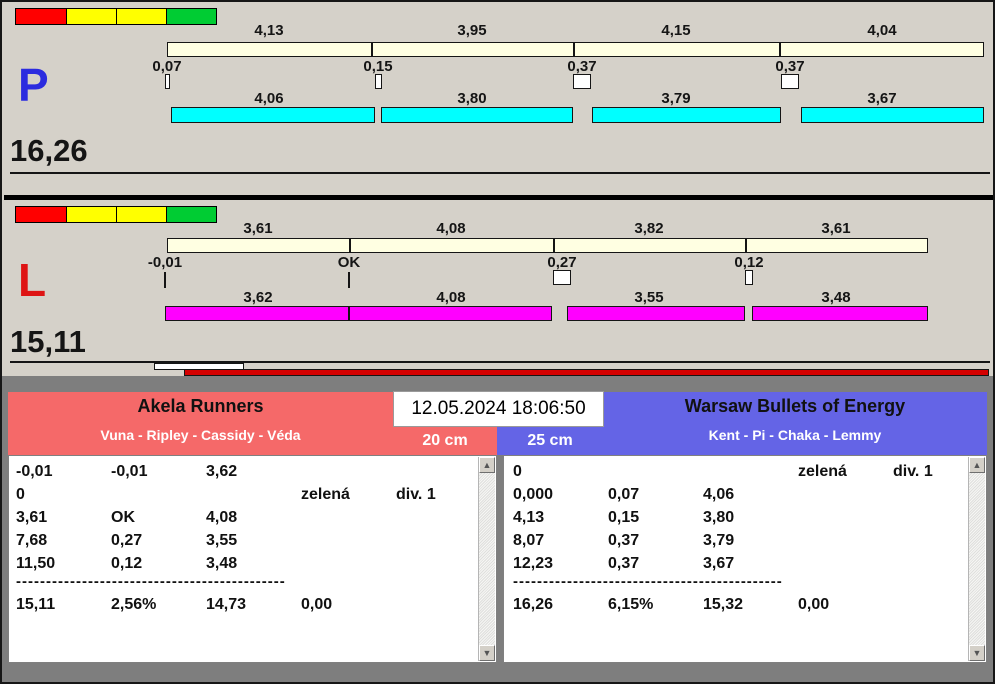 This screenshot has width=995, height=684. Describe the element at coordinates (222, 563) in the screenshot. I see `table-cell: 3,48` at that location.